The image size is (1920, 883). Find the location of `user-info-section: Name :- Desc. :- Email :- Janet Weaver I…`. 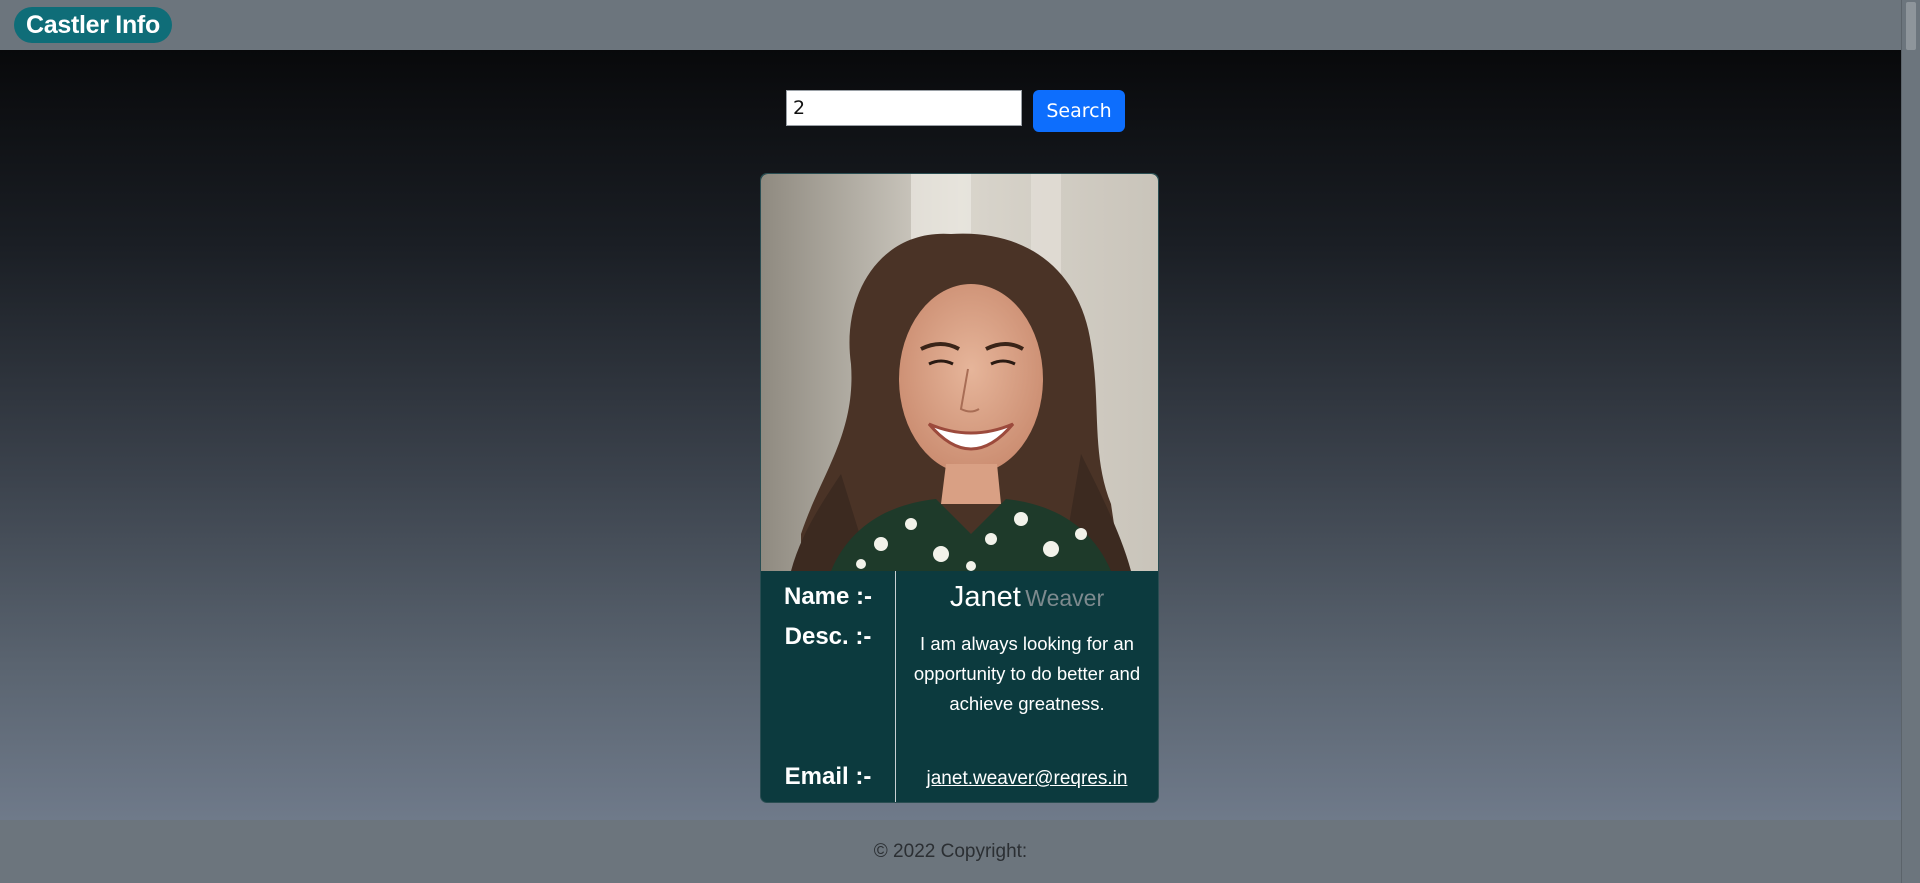

user-info-section: Name :- Desc. :- Email :- Janet Weaver I… is located at coordinates (959, 686).